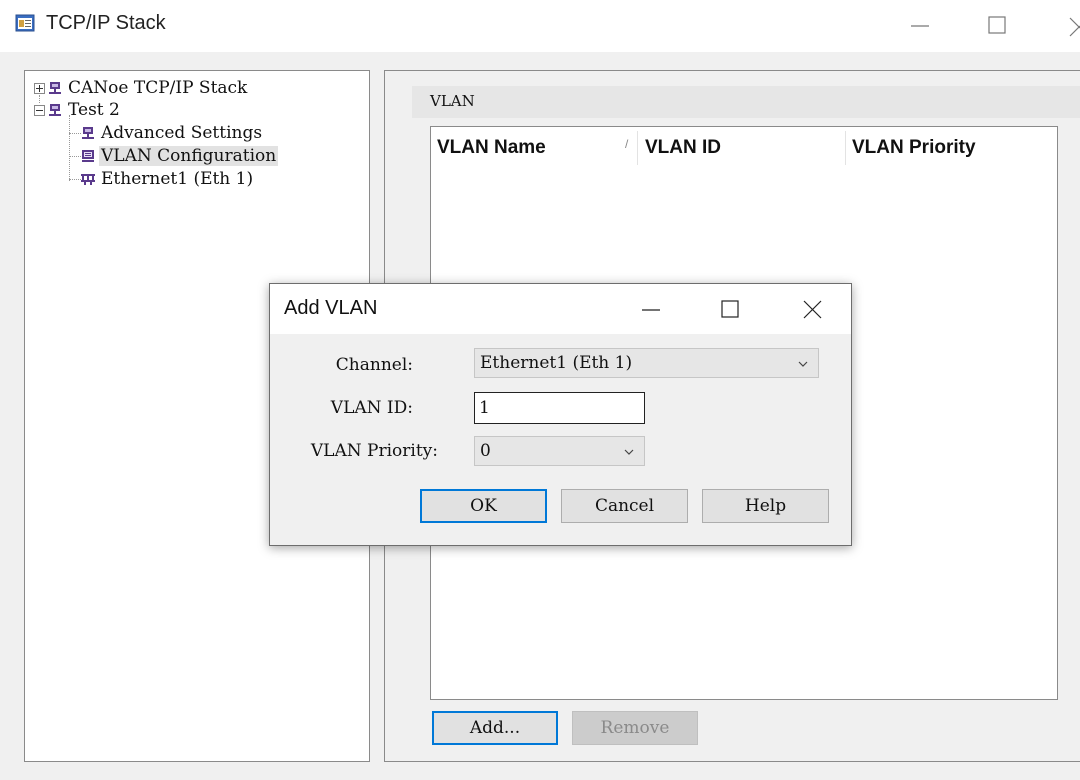 Image resolution: width=1080 pixels, height=780 pixels. Describe the element at coordinates (452, 101) in the screenshot. I see `section-title: VLAN` at that location.